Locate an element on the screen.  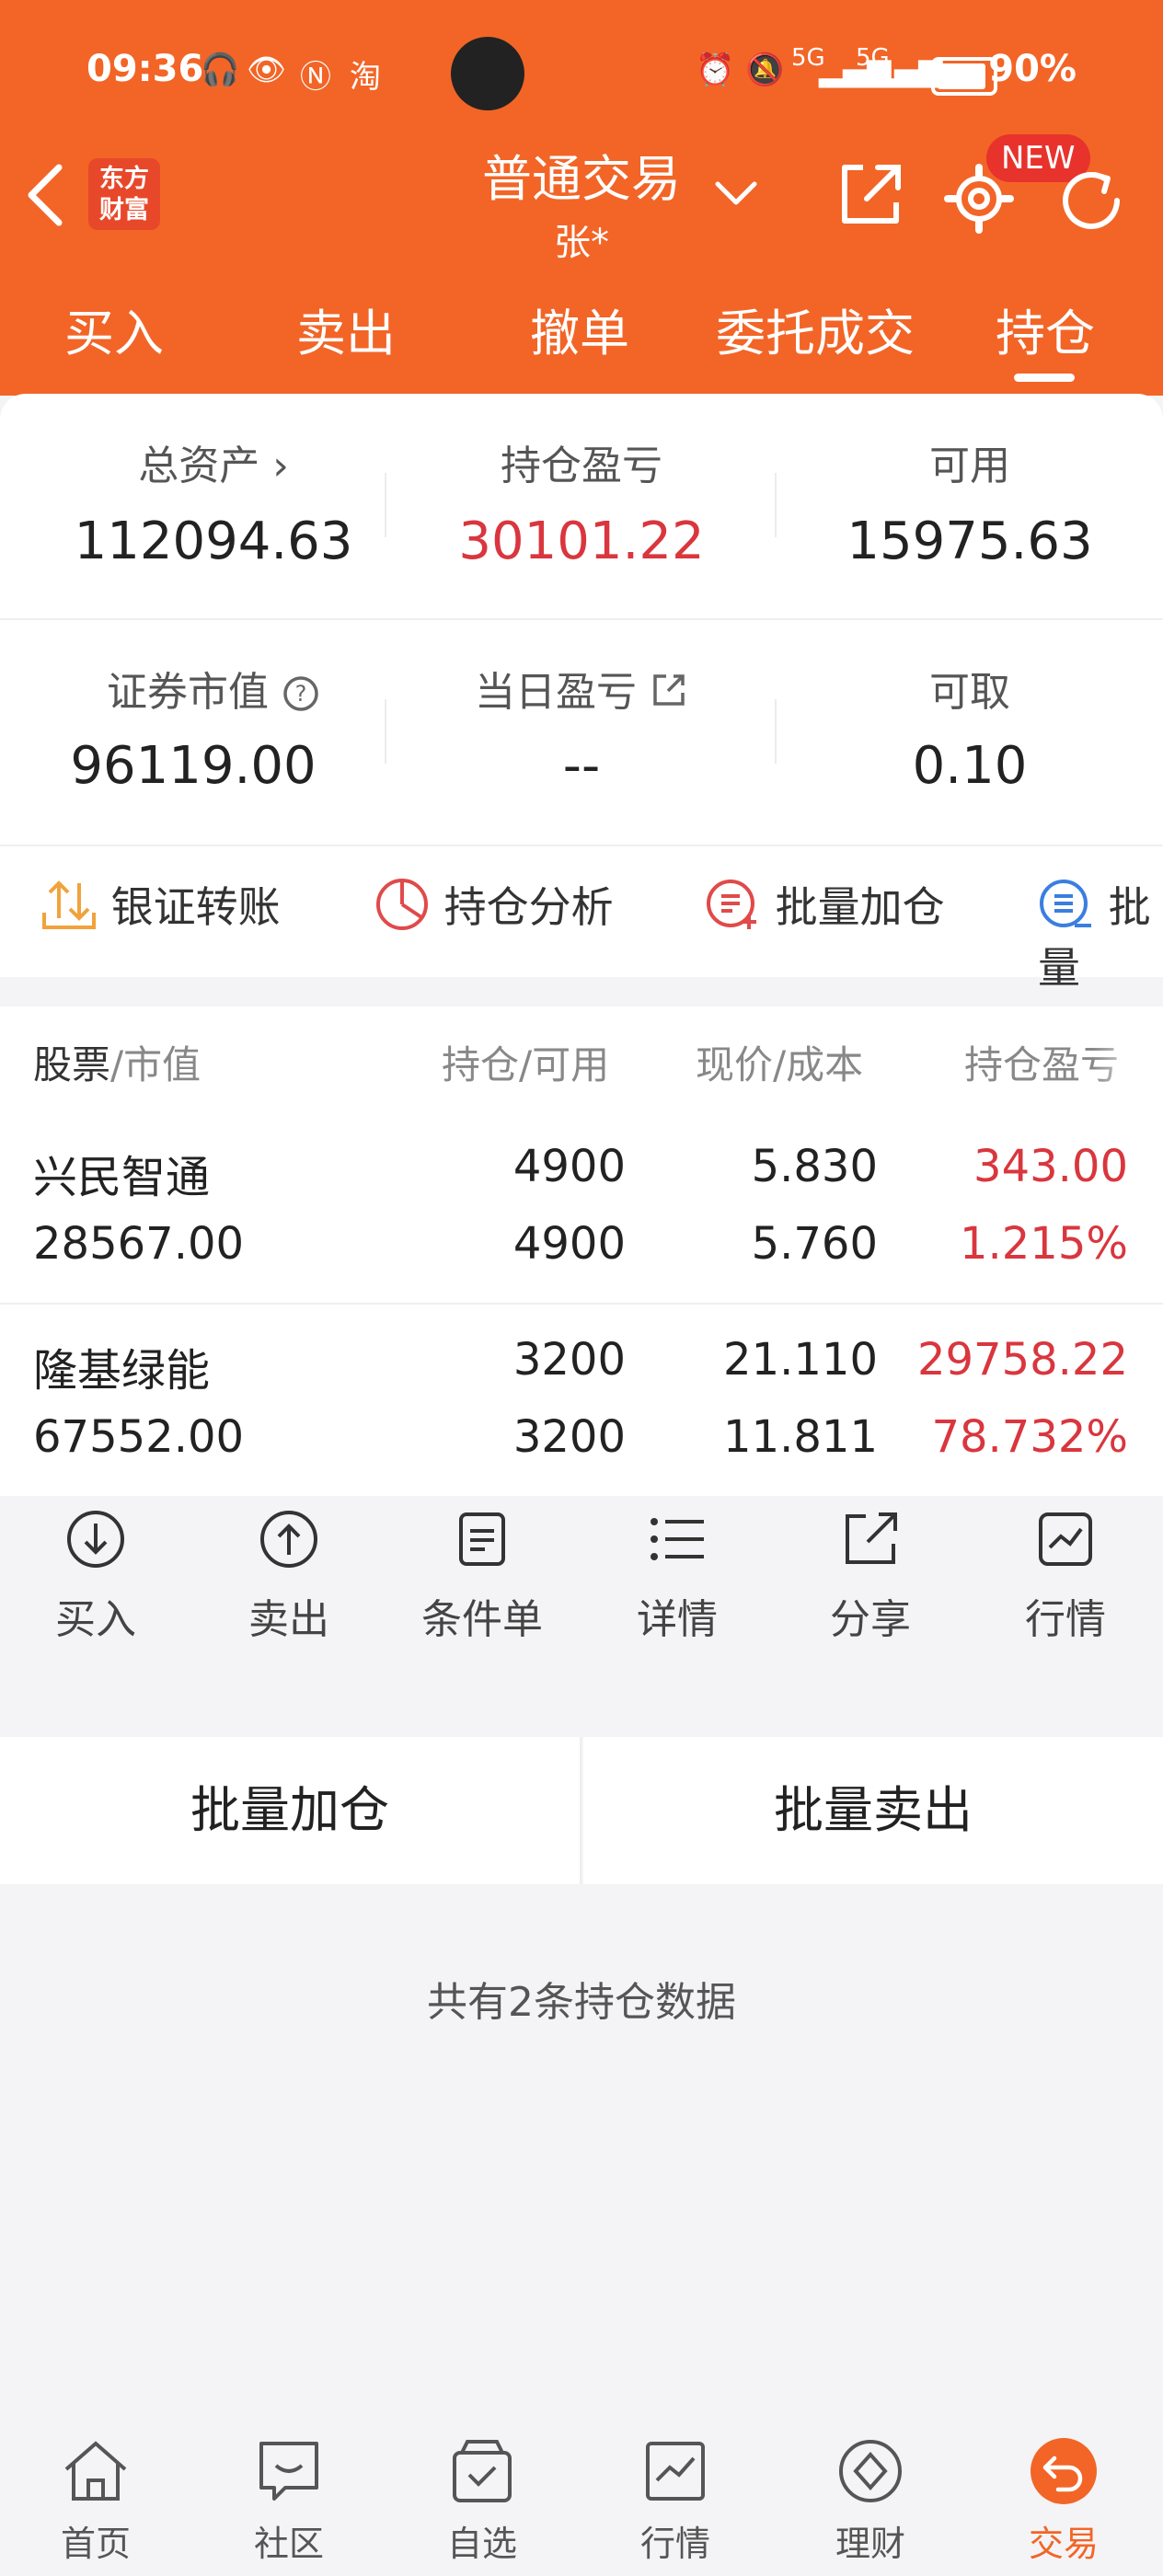
stock-pnl-pct: 78.732% is located at coordinates (1030, 1437).